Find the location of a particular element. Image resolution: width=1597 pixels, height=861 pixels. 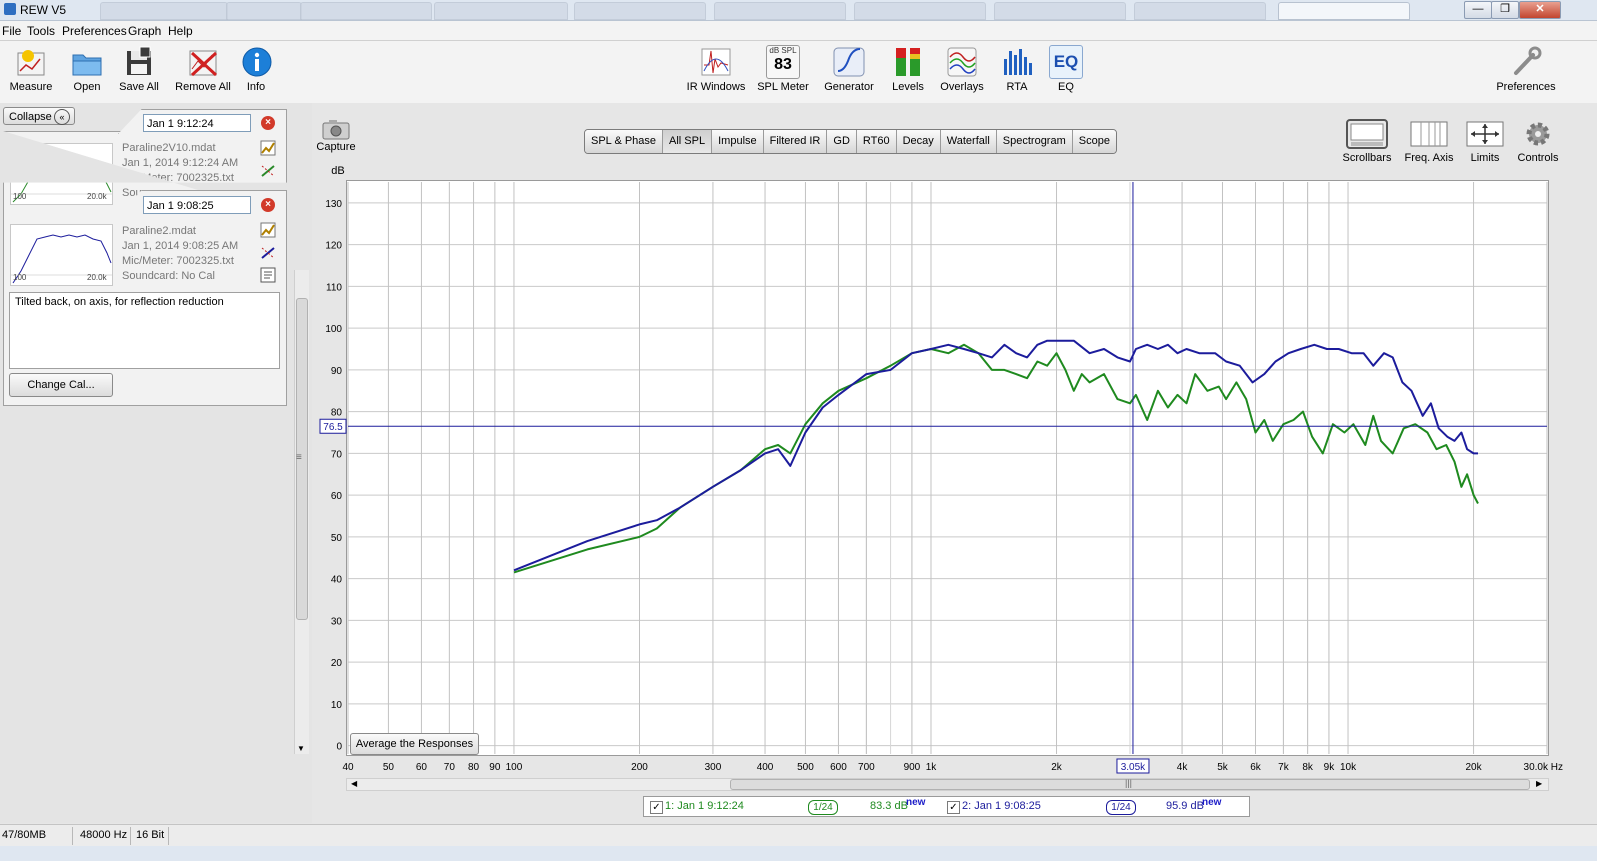

scroll-right-icon: ▶ is located at coordinates (1539, 783).